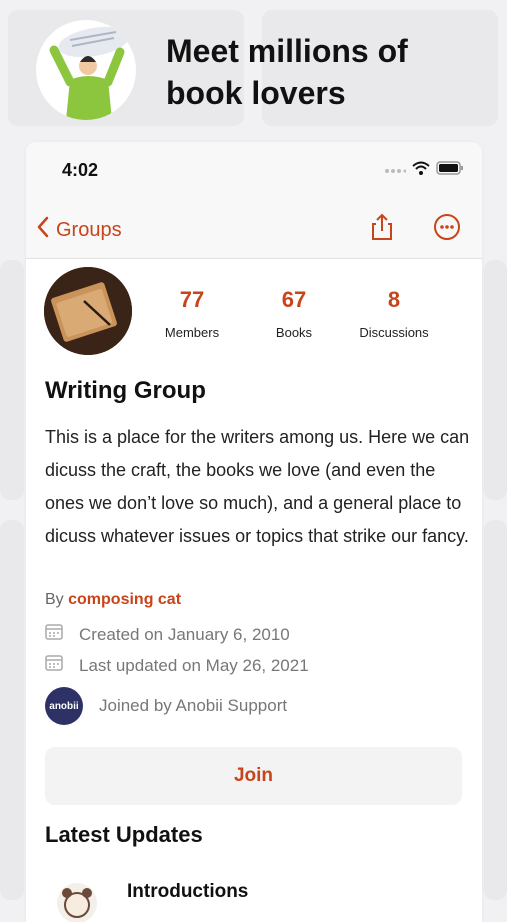 The image size is (507, 922). Describe the element at coordinates (77, 902) in the screenshot. I see `update-avatar` at that location.